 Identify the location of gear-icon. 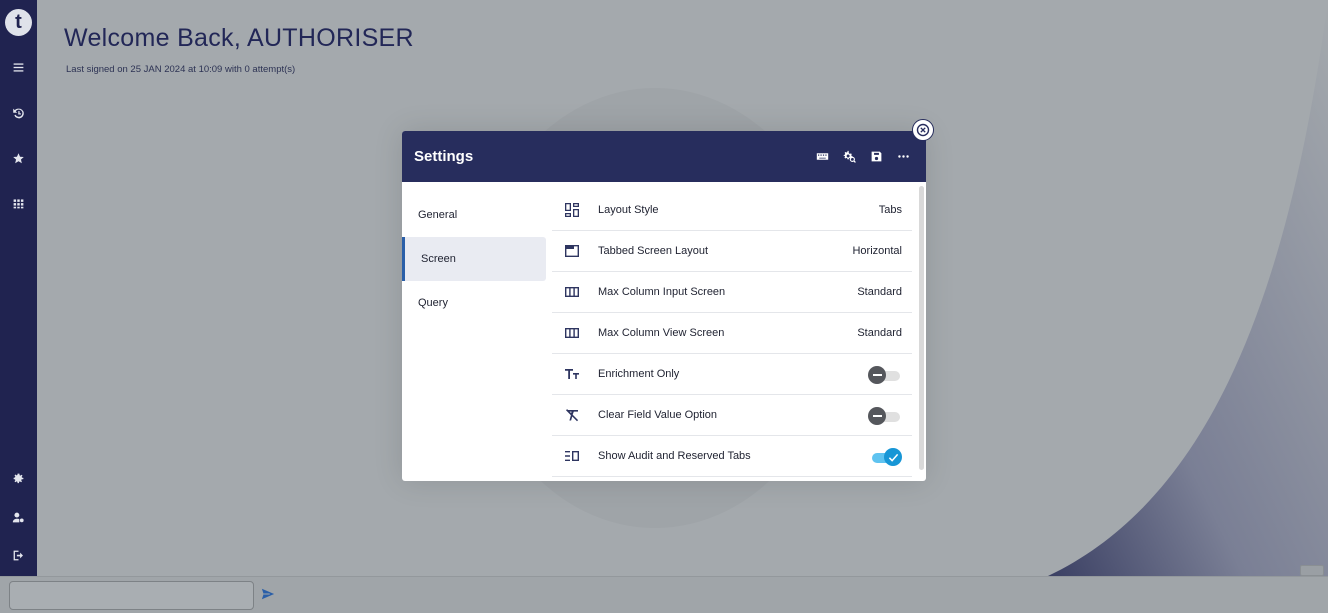
(18, 478).